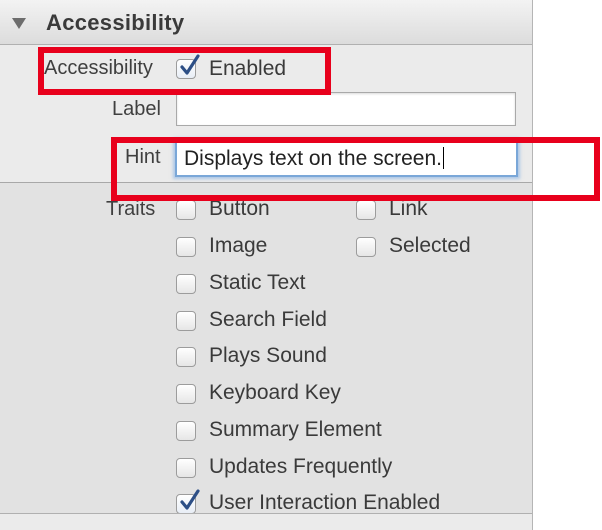 This screenshot has height=530, width=602. What do you see at coordinates (115, 22) in the screenshot?
I see `section-title: Accessibility` at bounding box center [115, 22].